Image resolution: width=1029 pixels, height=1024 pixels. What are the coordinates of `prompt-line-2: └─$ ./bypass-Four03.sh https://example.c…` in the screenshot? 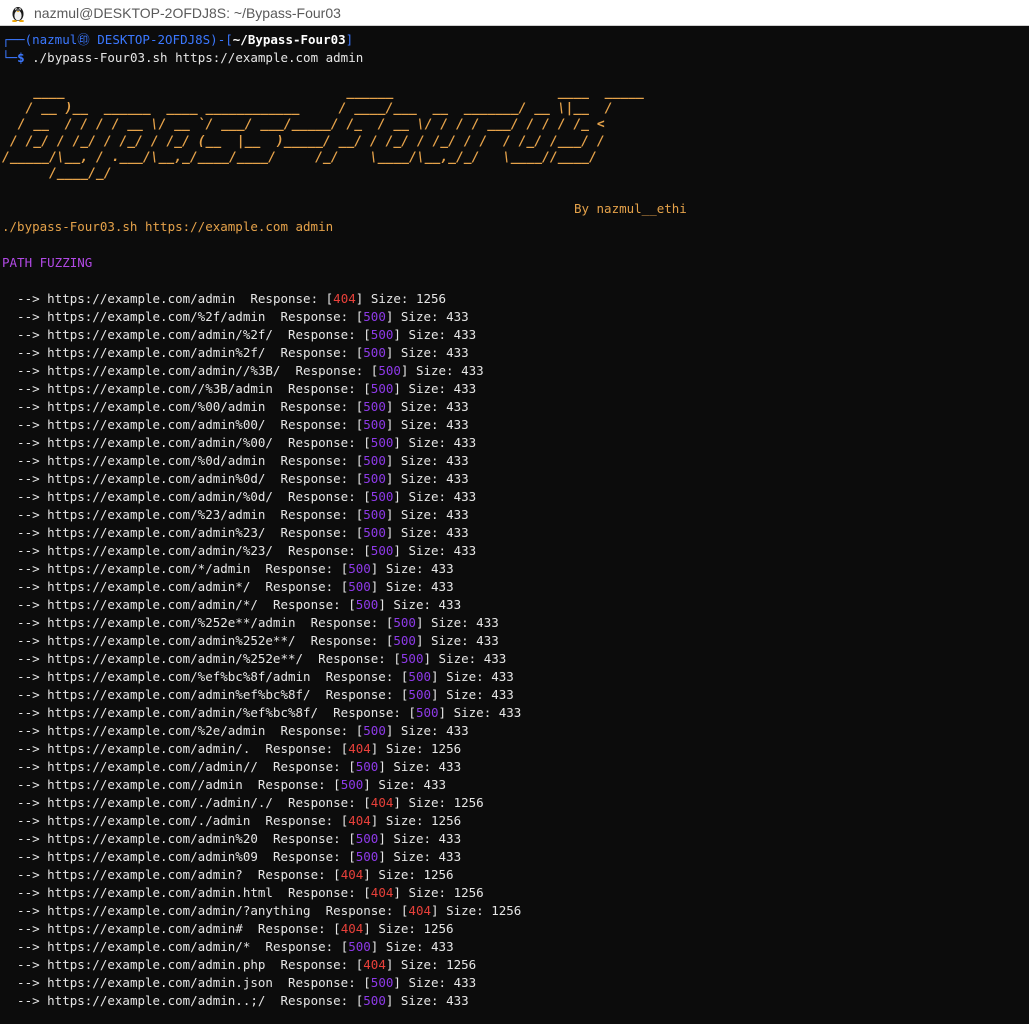 It's located at (515, 58).